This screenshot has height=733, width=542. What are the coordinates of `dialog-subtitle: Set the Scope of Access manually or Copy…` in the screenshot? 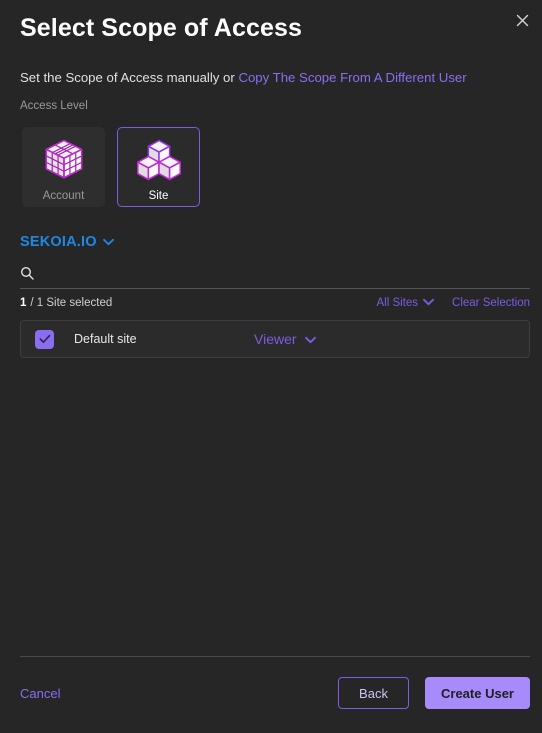 It's located at (243, 77).